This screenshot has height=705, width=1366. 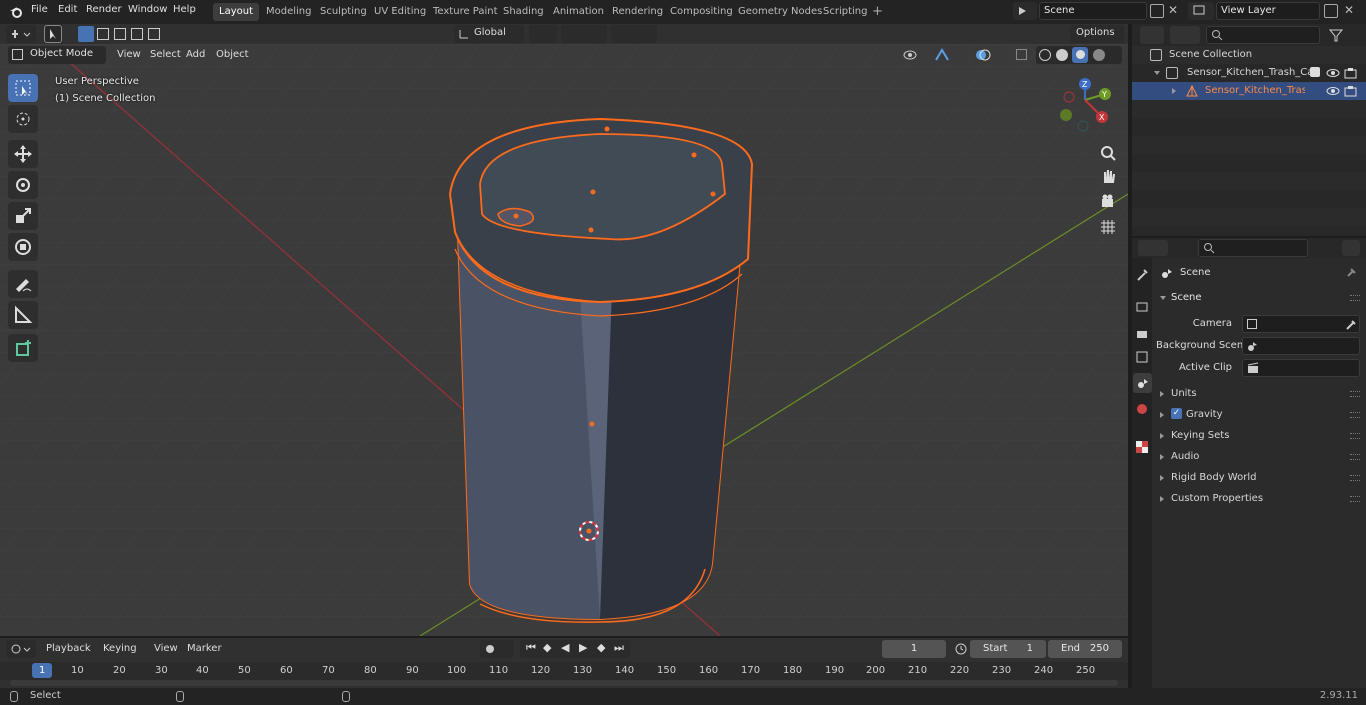 I want to click on jump-start-icon: ⏮, so click(x=531, y=648).